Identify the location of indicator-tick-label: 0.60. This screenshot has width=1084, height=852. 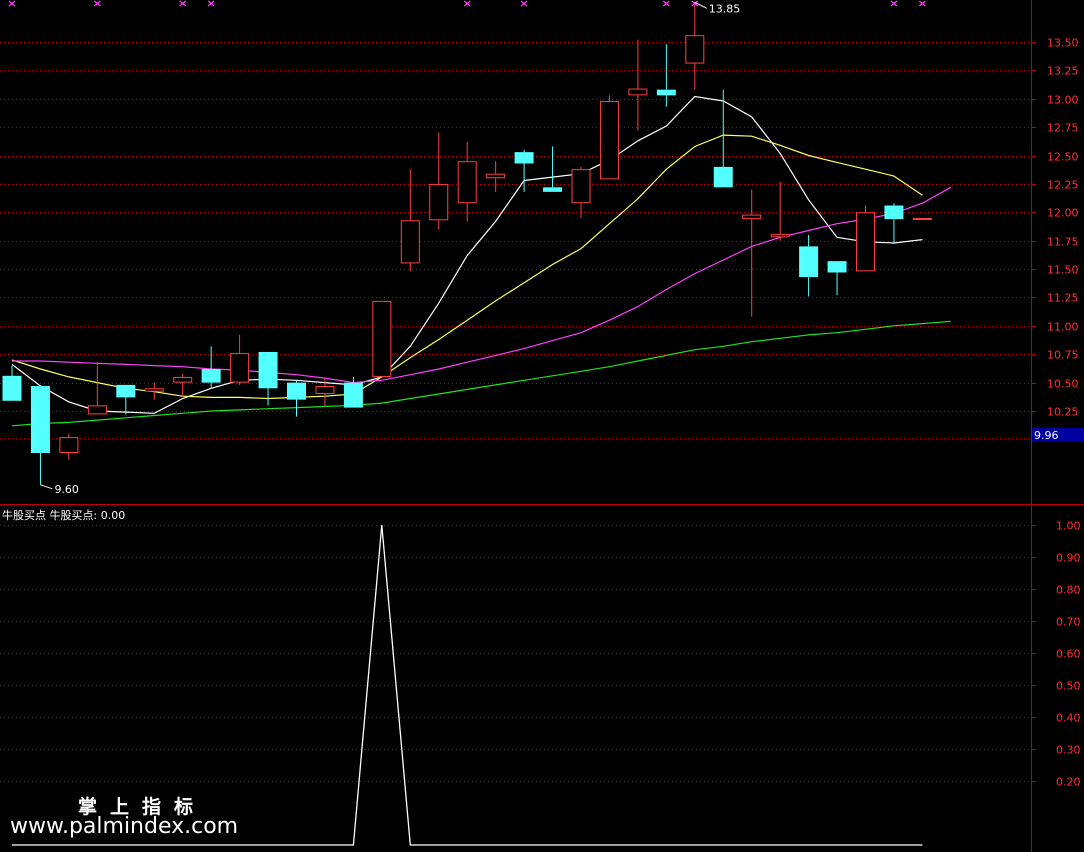
(1068, 654).